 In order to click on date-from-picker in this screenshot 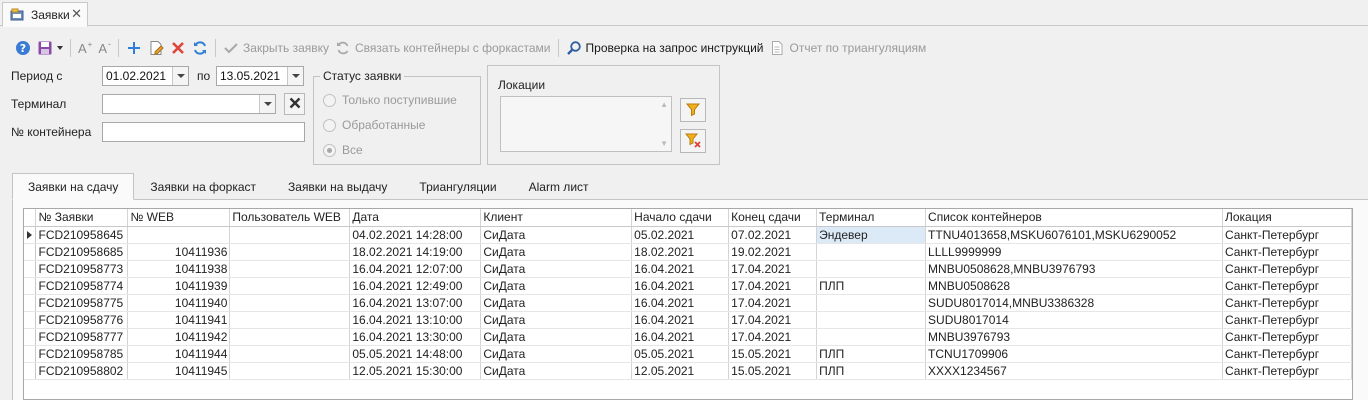, I will do `click(145, 76)`.